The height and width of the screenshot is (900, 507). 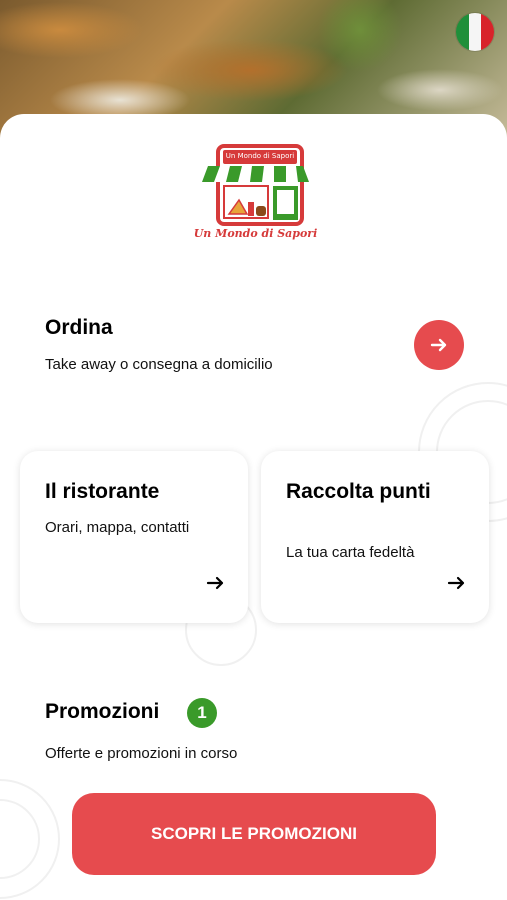 What do you see at coordinates (117, 527) in the screenshot?
I see `card-subtitle: Orari, mappa, contatti` at bounding box center [117, 527].